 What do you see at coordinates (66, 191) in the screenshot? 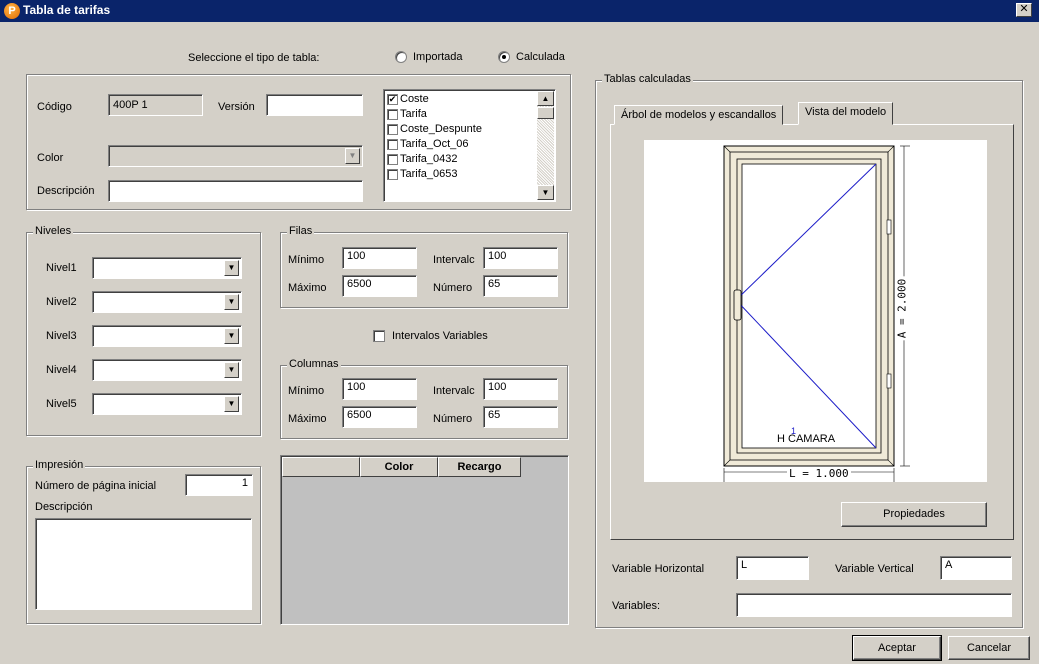
I see `descripcion-label: Descripción` at bounding box center [66, 191].